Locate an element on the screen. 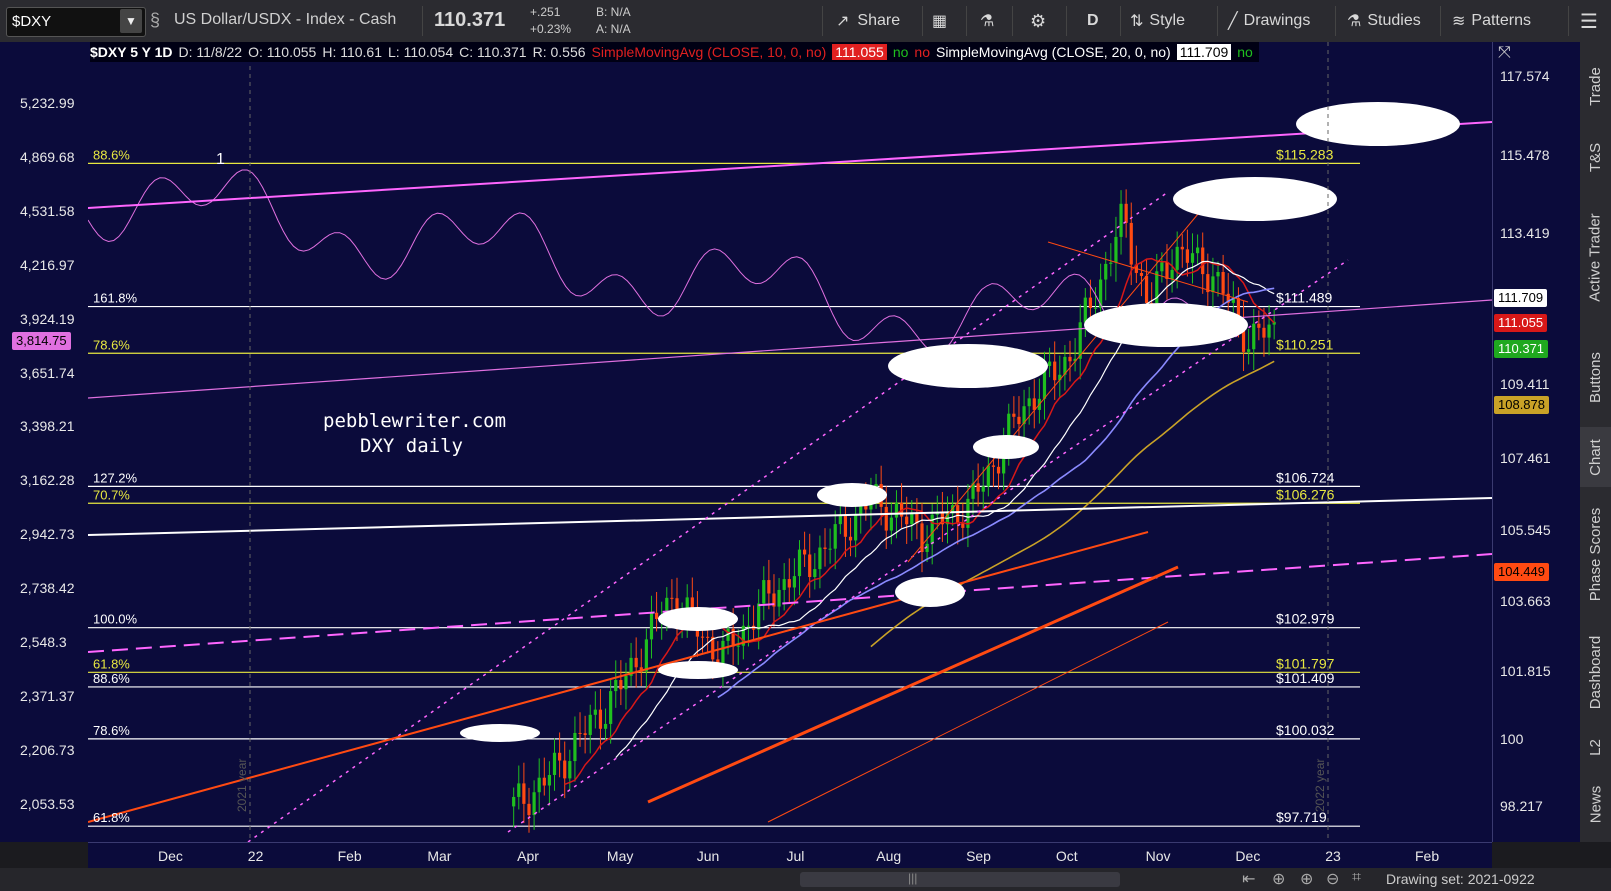  style-button: ⇅ Style is located at coordinates (1157, 21).